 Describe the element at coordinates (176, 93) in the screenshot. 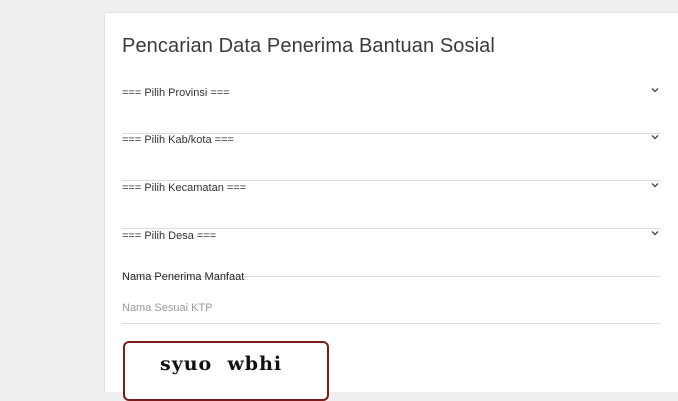

I see `province-select-label: === Pilih Provinsi ===` at that location.